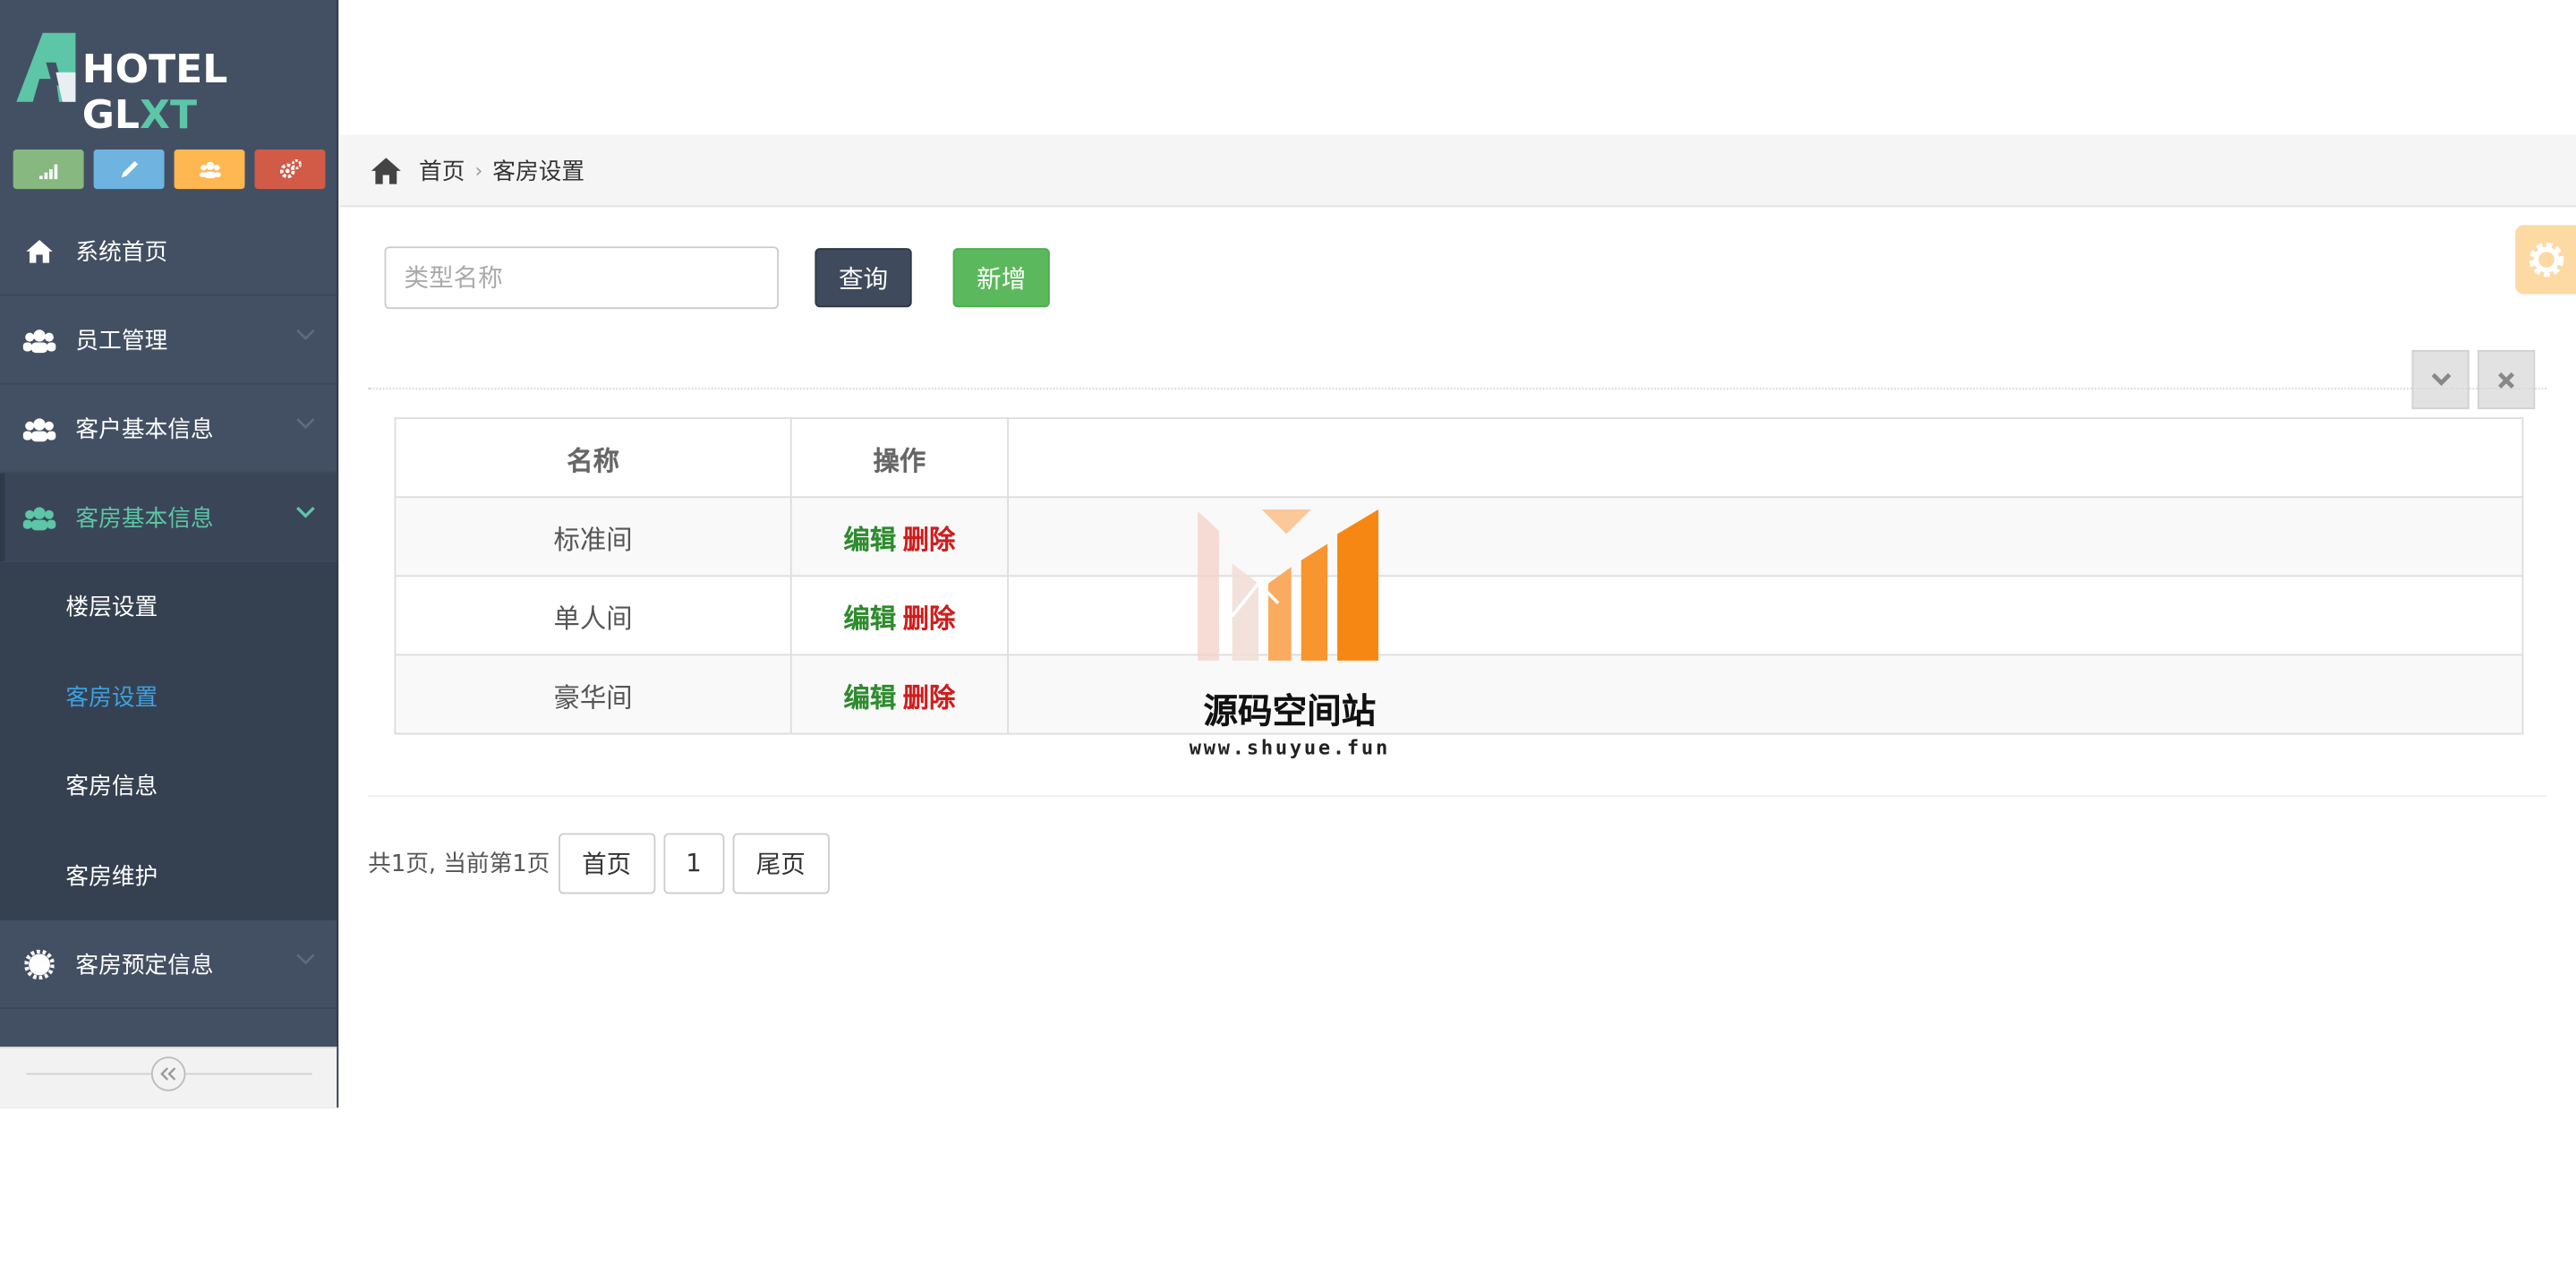 This screenshot has height=1274, width=2576. What do you see at coordinates (899, 458) in the screenshot?
I see `column-header-actions: 操作` at bounding box center [899, 458].